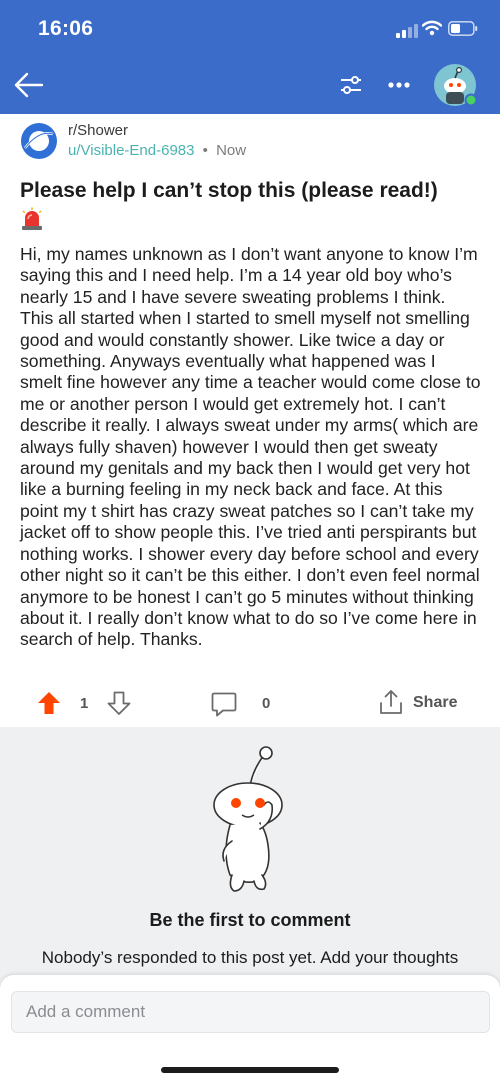 The width and height of the screenshot is (500, 1083). I want to click on post-actions: 1 0 Share, so click(250, 704).